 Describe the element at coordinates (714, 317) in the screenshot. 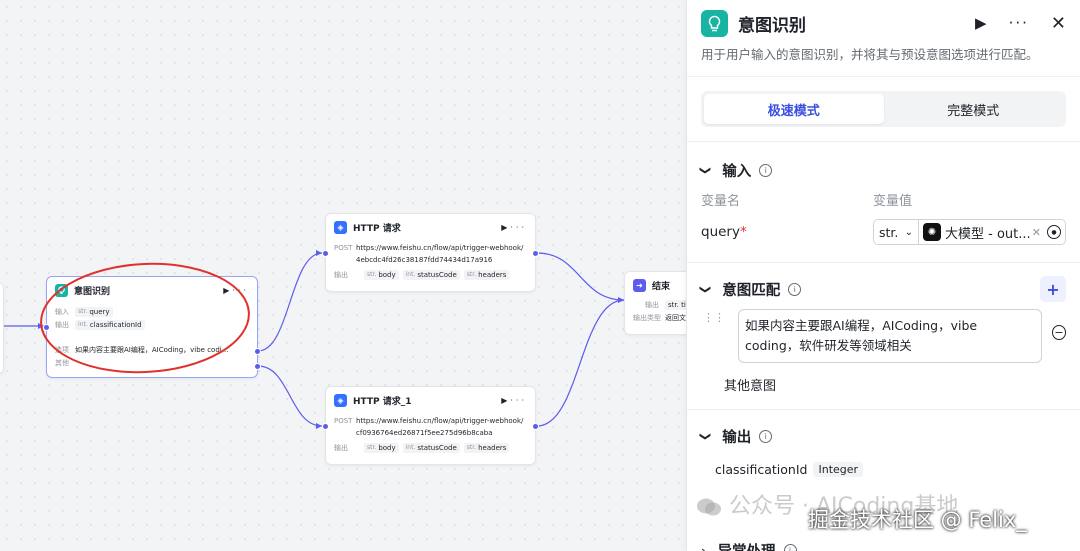

I see `drag-handle-icon: ⋮⋮` at that location.